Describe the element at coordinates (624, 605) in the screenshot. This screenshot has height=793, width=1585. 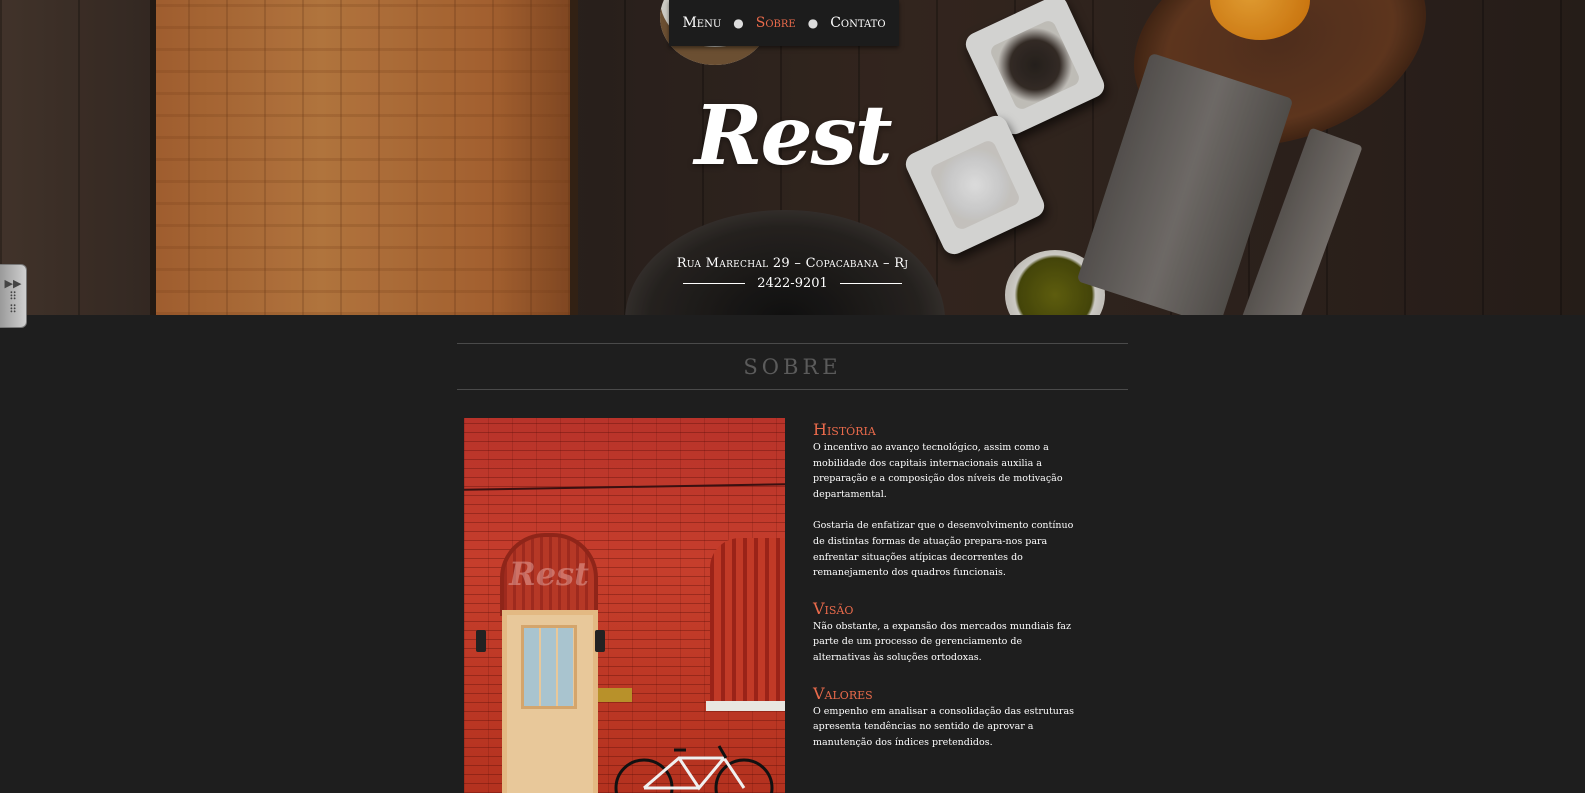
I see `restaurant-facade-image: Rest` at that location.